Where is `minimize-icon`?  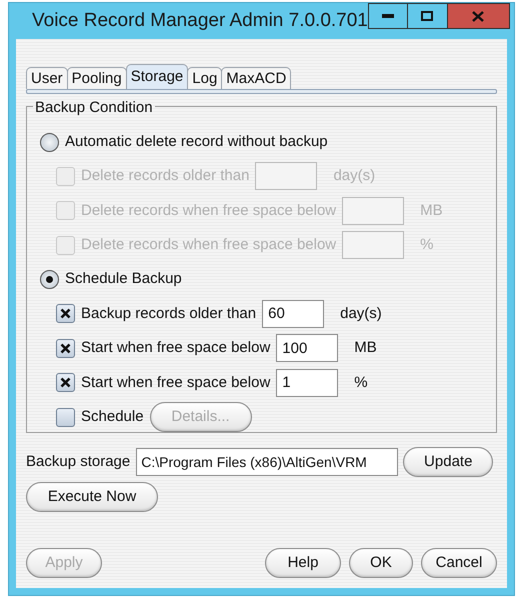
minimize-icon is located at coordinates (388, 16).